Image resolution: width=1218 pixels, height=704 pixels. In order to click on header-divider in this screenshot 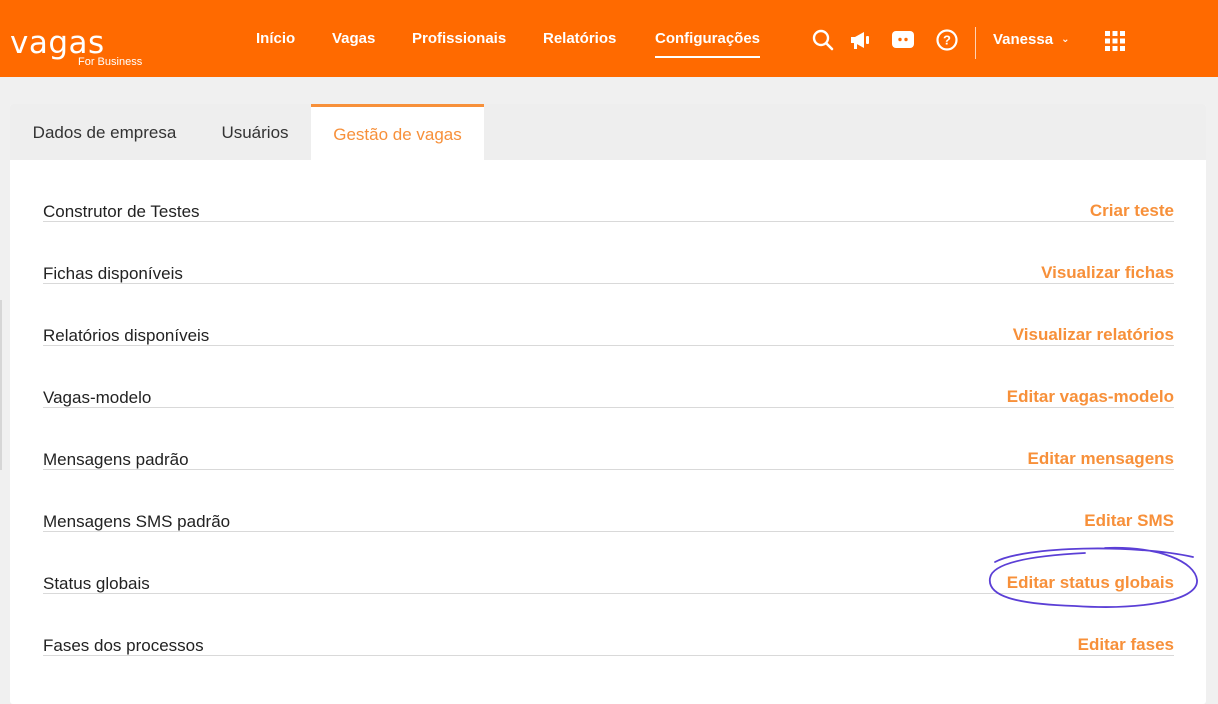, I will do `click(975, 43)`.